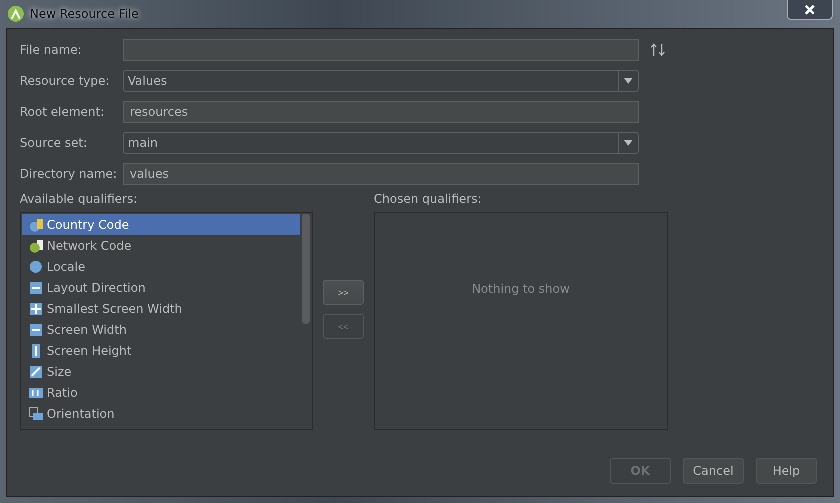 Image resolution: width=840 pixels, height=503 pixels. I want to click on android-logo-icon, so click(16, 14).